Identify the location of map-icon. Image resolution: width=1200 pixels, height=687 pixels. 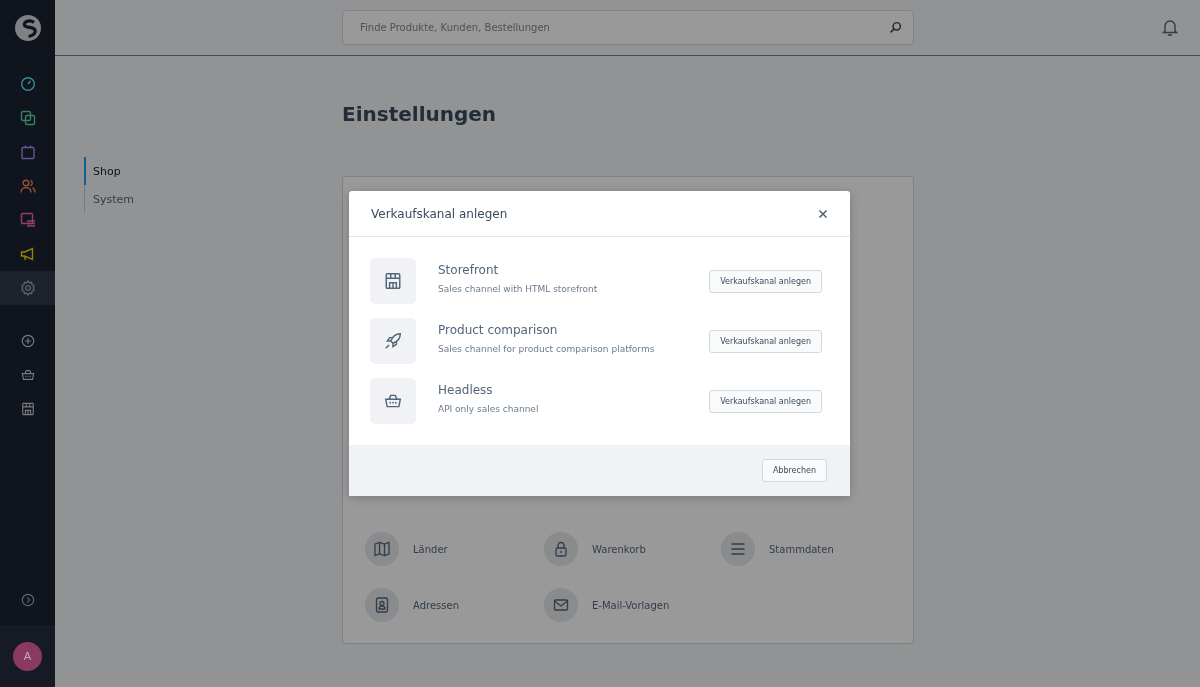
(382, 549).